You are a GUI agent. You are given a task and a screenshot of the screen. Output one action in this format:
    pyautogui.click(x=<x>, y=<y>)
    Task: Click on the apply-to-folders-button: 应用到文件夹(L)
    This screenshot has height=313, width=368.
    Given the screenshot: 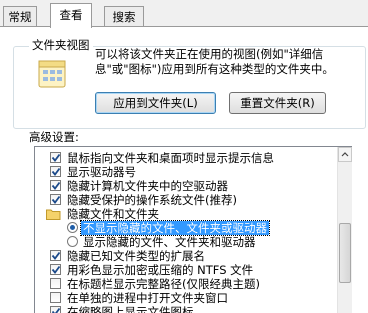 What is the action you would take?
    pyautogui.click(x=155, y=103)
    